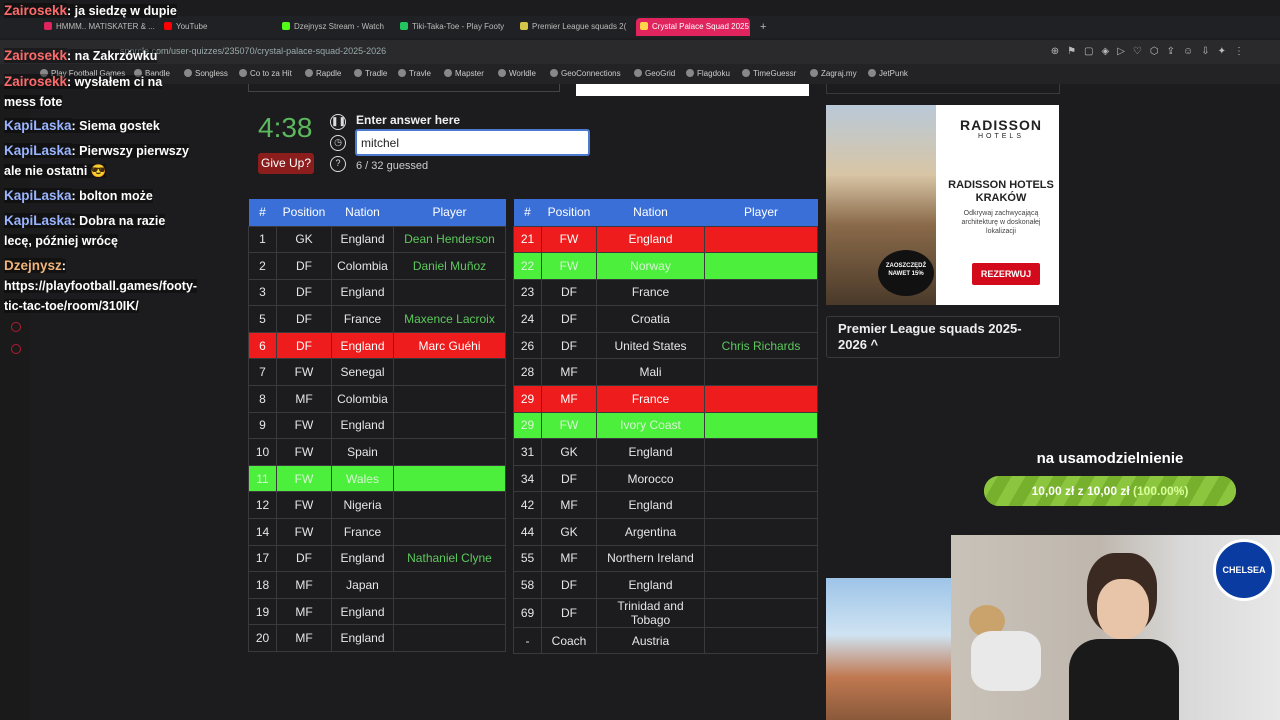  I want to click on bookmark: Zagraj.my, so click(833, 73).